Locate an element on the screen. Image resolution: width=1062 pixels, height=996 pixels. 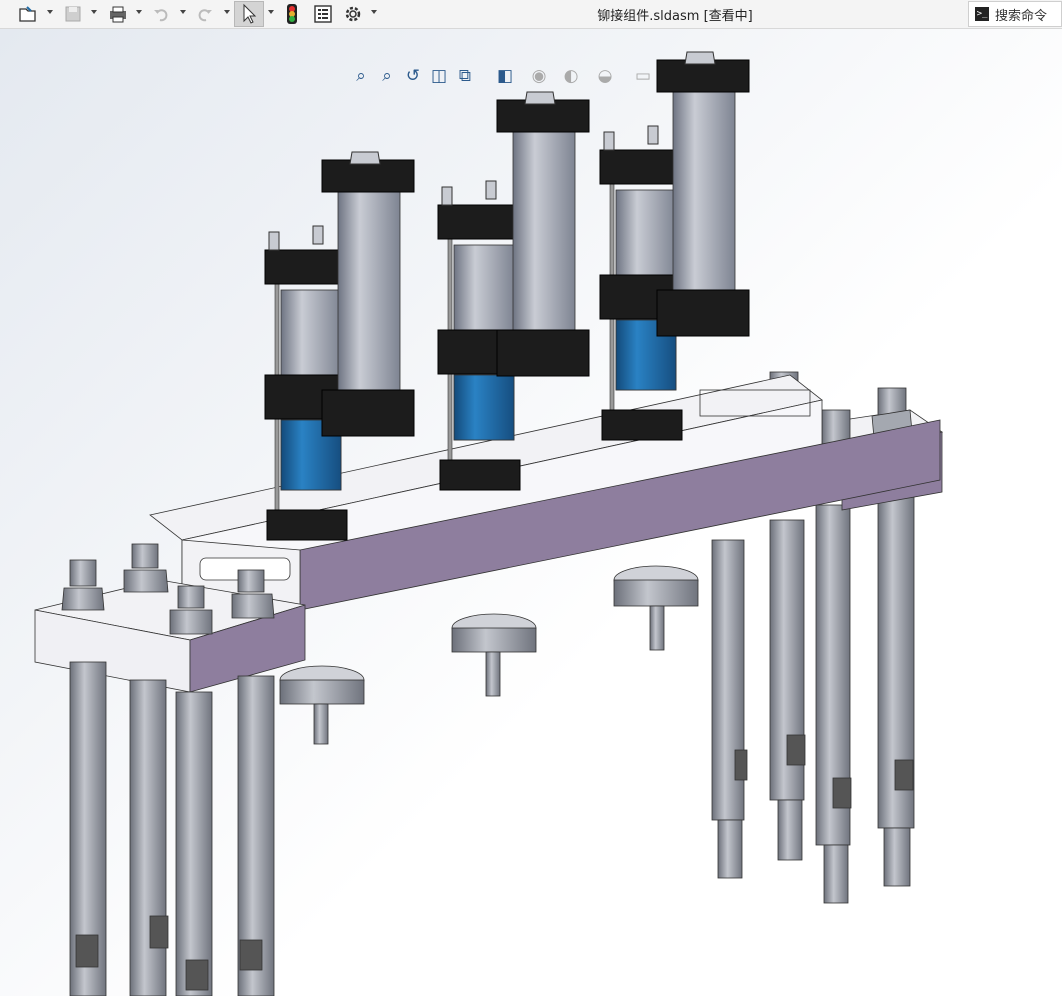
right-guide-rods is located at coordinates (813, 695).